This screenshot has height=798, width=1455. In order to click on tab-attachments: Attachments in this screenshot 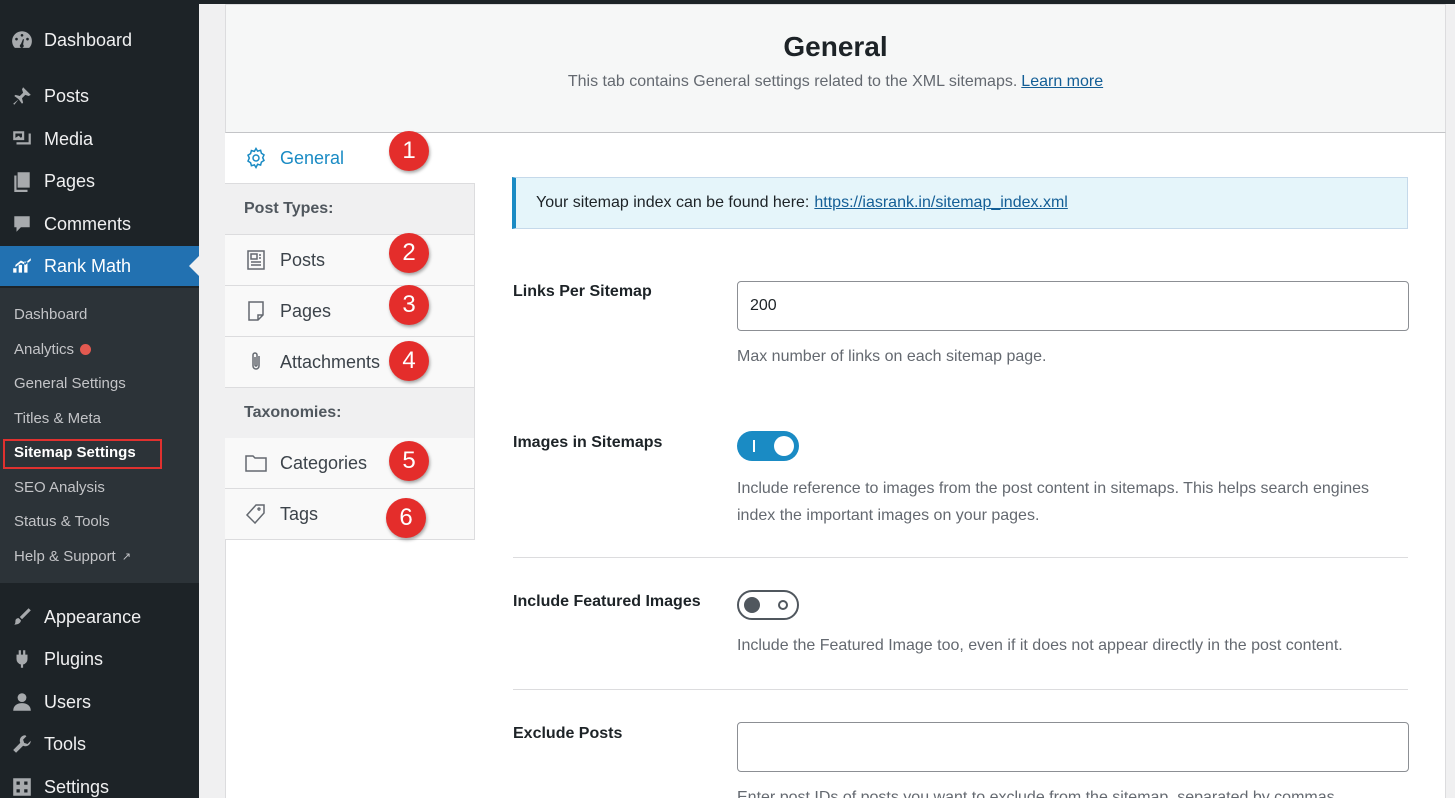, I will do `click(350, 362)`.